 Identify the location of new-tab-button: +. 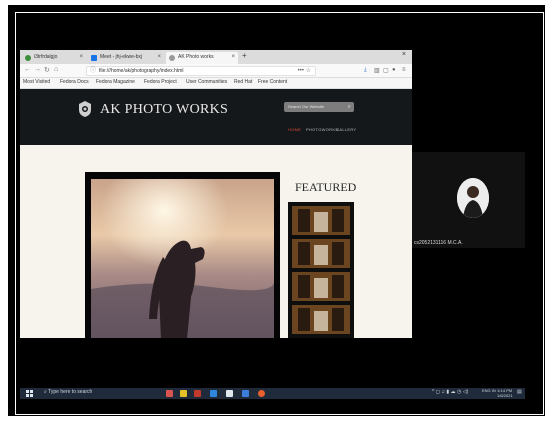
(244, 55).